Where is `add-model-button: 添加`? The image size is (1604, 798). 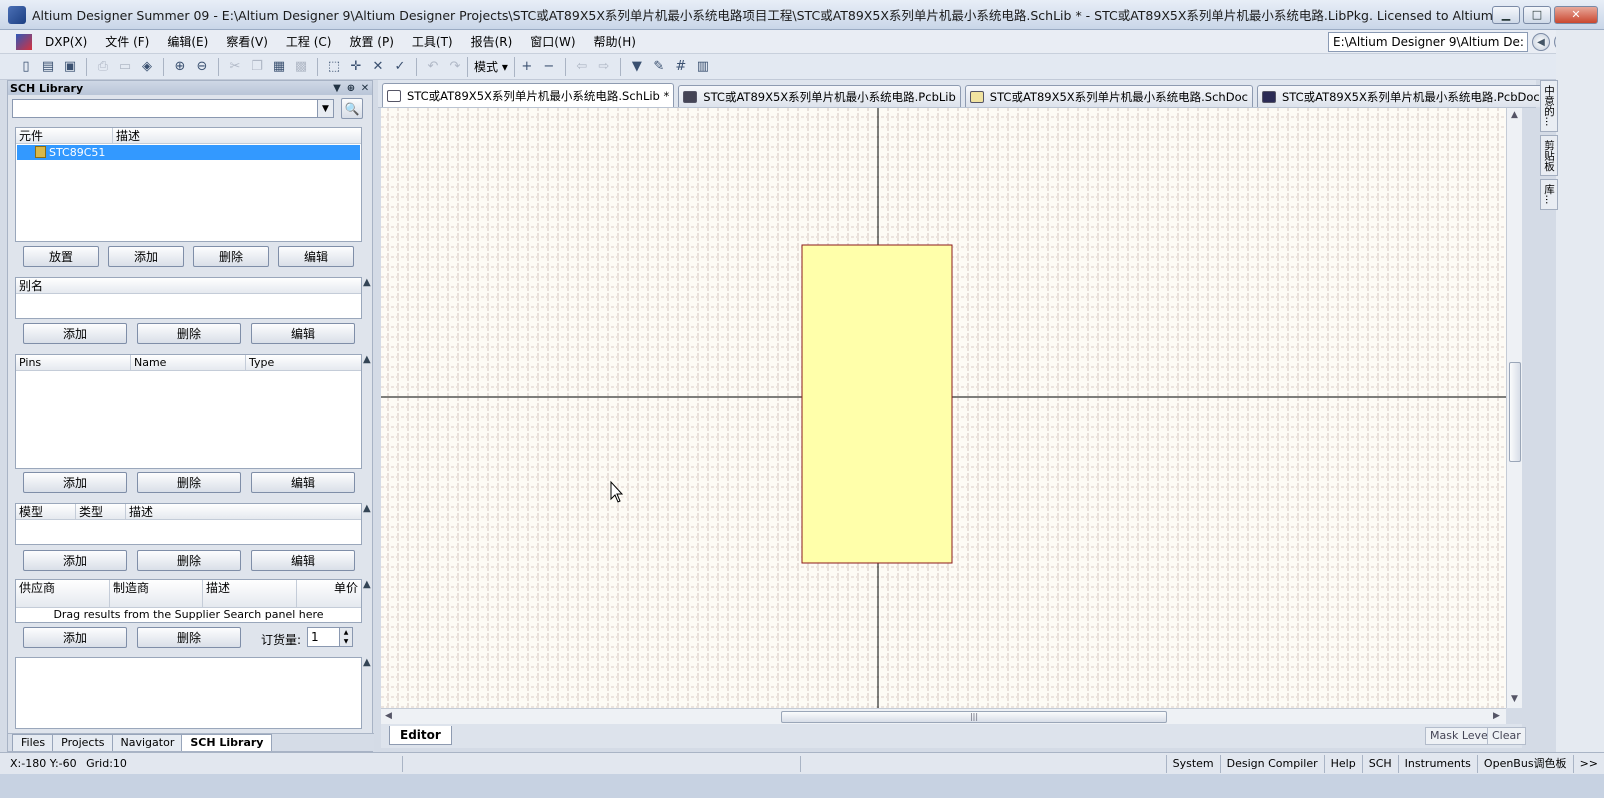
add-model-button: 添加 is located at coordinates (75, 560).